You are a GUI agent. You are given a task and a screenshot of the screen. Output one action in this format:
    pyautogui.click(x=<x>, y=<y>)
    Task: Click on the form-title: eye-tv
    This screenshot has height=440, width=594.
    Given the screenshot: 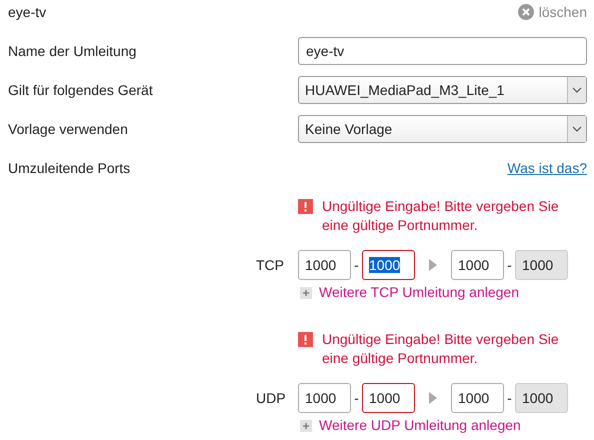 What is the action you would take?
    pyautogui.click(x=27, y=12)
    